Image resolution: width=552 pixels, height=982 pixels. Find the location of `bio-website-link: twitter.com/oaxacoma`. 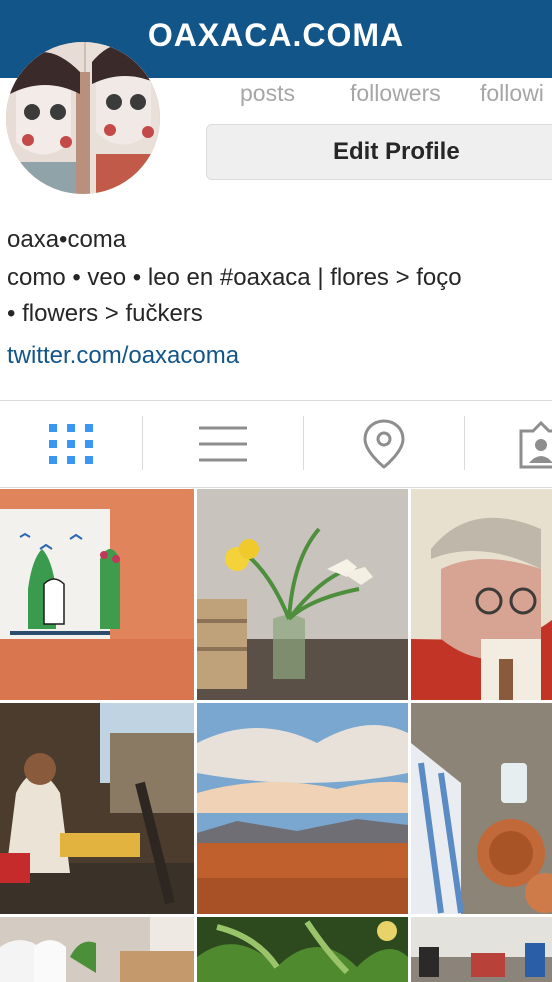

bio-website-link: twitter.com/oaxacoma is located at coordinates (123, 356).